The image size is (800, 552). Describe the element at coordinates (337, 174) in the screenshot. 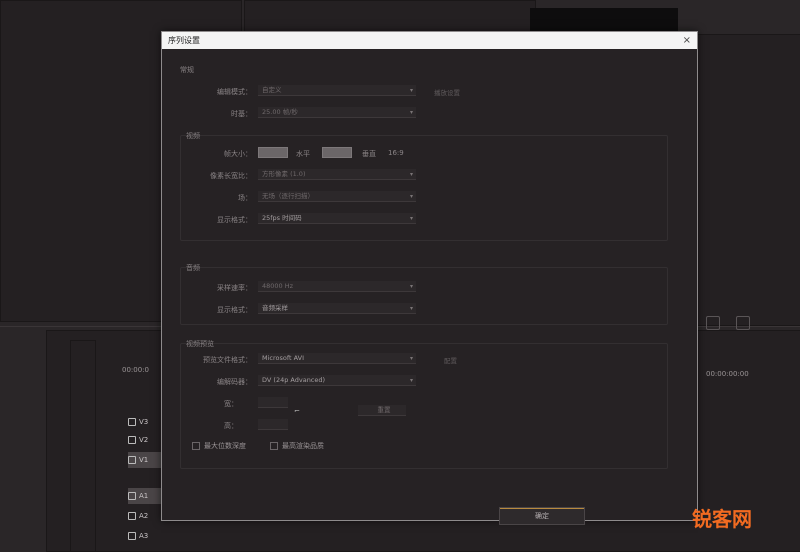

I see `pixel-aspect-select: 方形像素 (1.0) ▾` at that location.